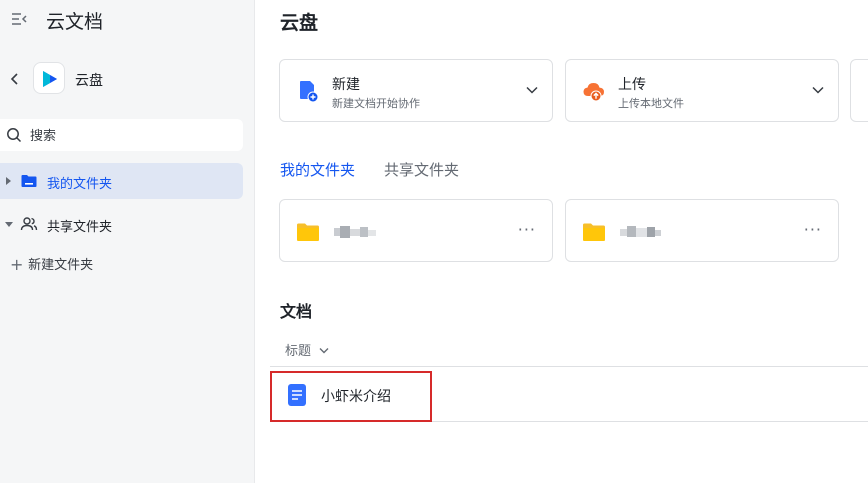 The height and width of the screenshot is (483, 868). I want to click on sidebar-item-label: 共享文件夹, so click(80, 227).